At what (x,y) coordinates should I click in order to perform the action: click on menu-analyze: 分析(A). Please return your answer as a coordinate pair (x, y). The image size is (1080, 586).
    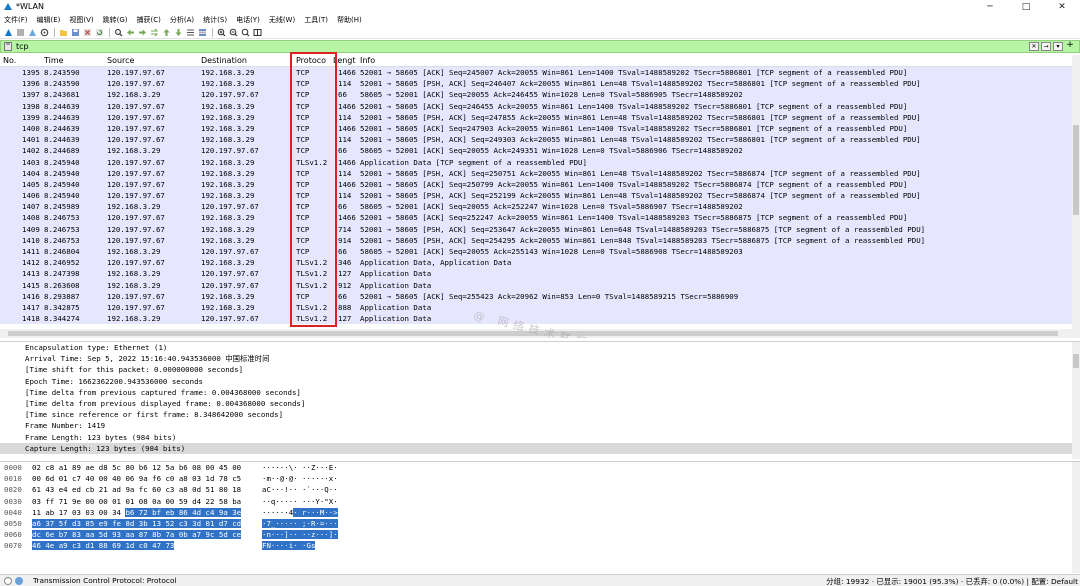
    Looking at the image, I should click on (182, 20).